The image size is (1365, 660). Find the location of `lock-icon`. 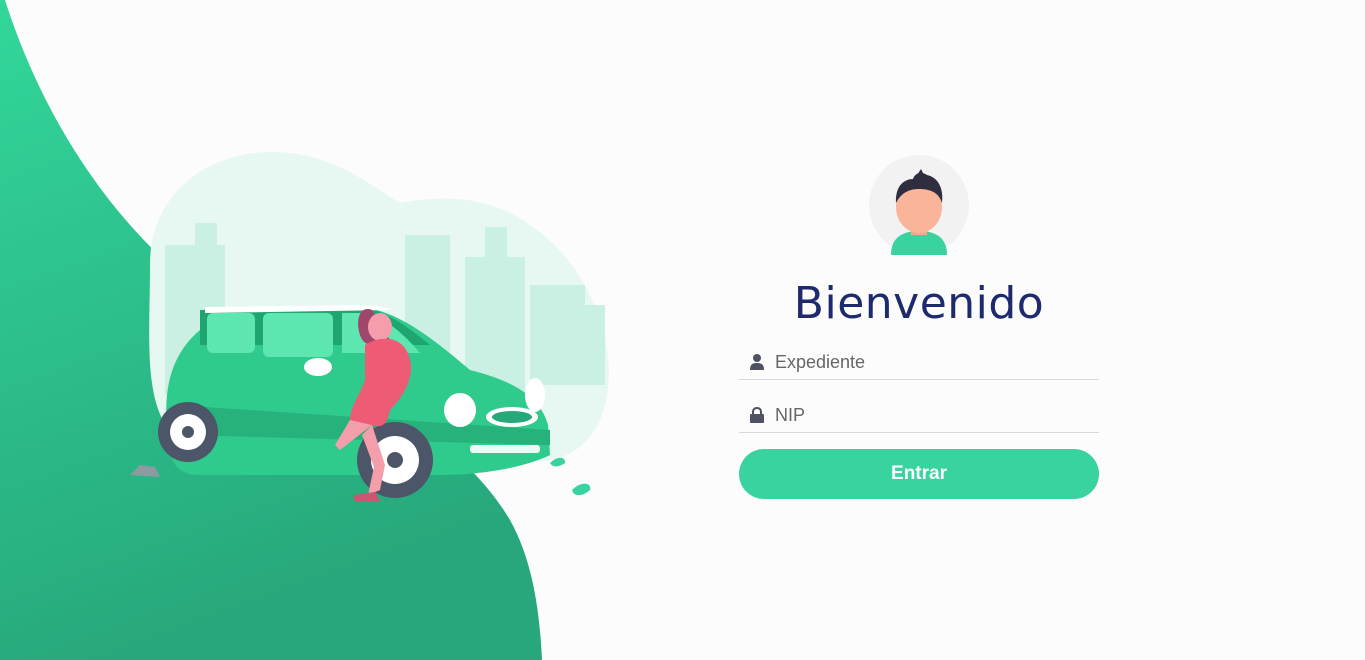

lock-icon is located at coordinates (757, 415).